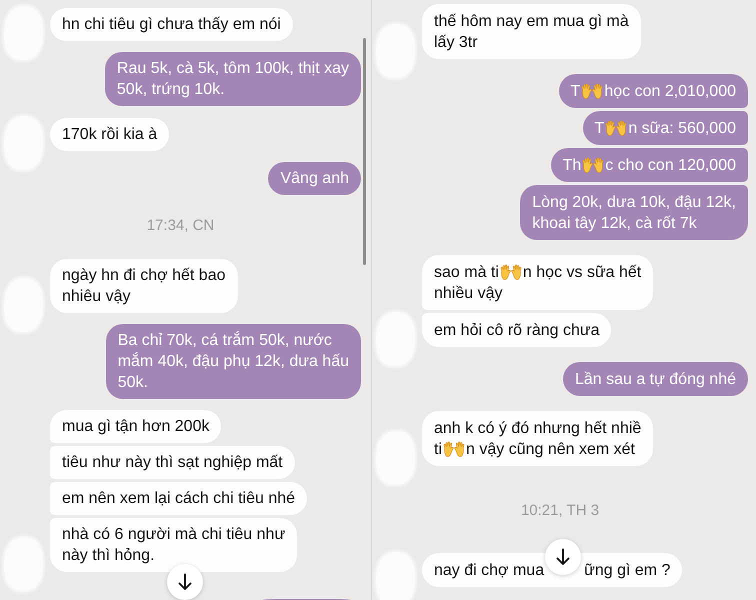 This screenshot has width=756, height=600. I want to click on message-text: T n sữa: 560,000, so click(665, 128).